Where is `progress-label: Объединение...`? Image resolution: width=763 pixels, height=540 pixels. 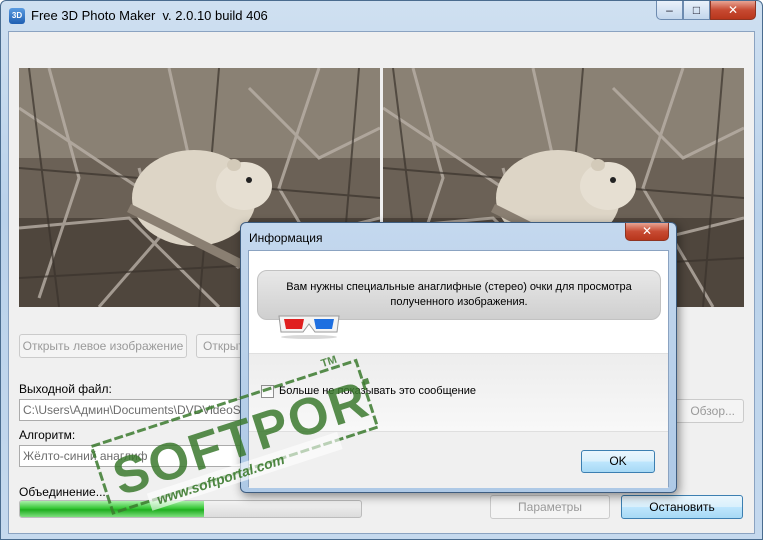 progress-label: Объединение... is located at coordinates (62, 492).